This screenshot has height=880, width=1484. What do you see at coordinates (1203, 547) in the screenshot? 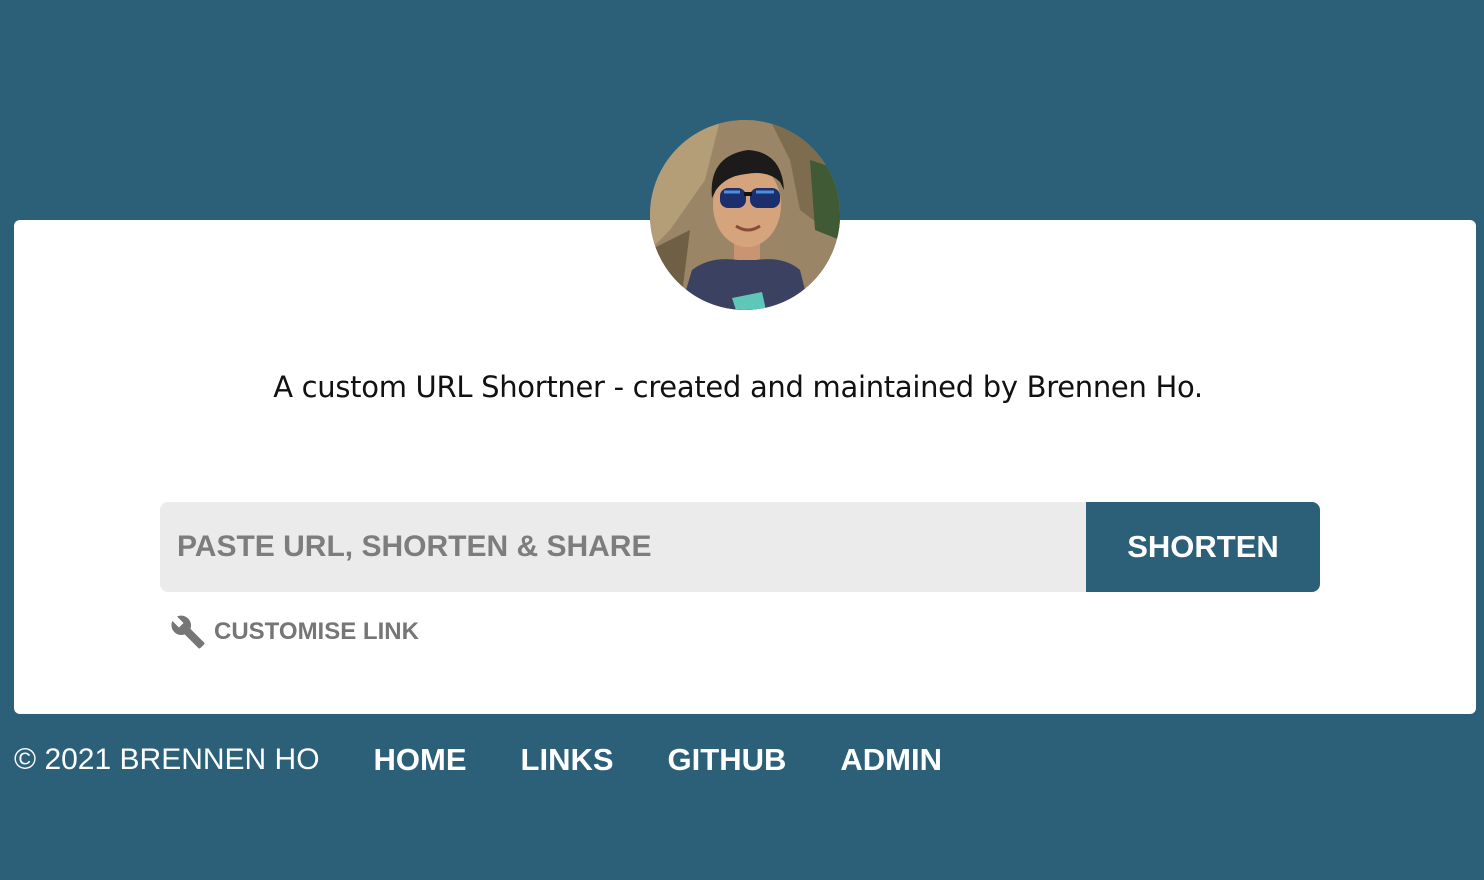
I see `shorten-button: SHORTEN` at bounding box center [1203, 547].